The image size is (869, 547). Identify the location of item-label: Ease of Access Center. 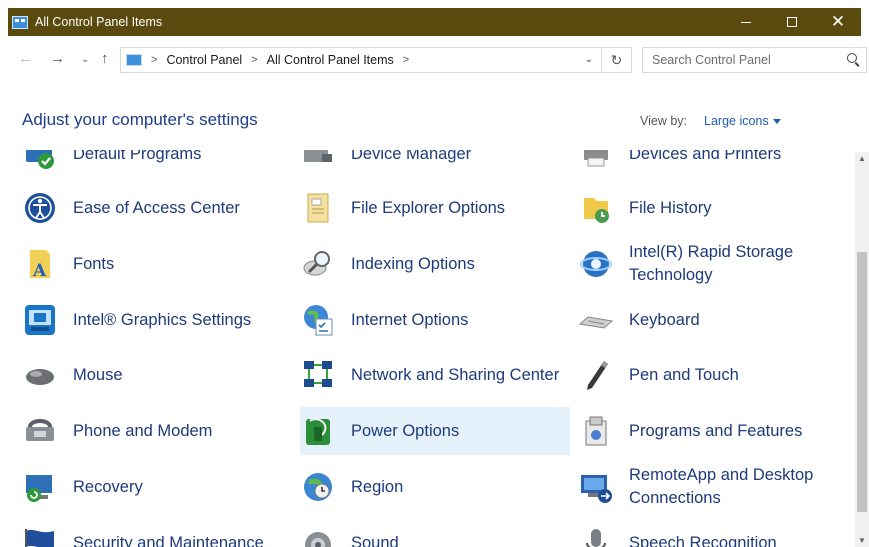
(156, 207).